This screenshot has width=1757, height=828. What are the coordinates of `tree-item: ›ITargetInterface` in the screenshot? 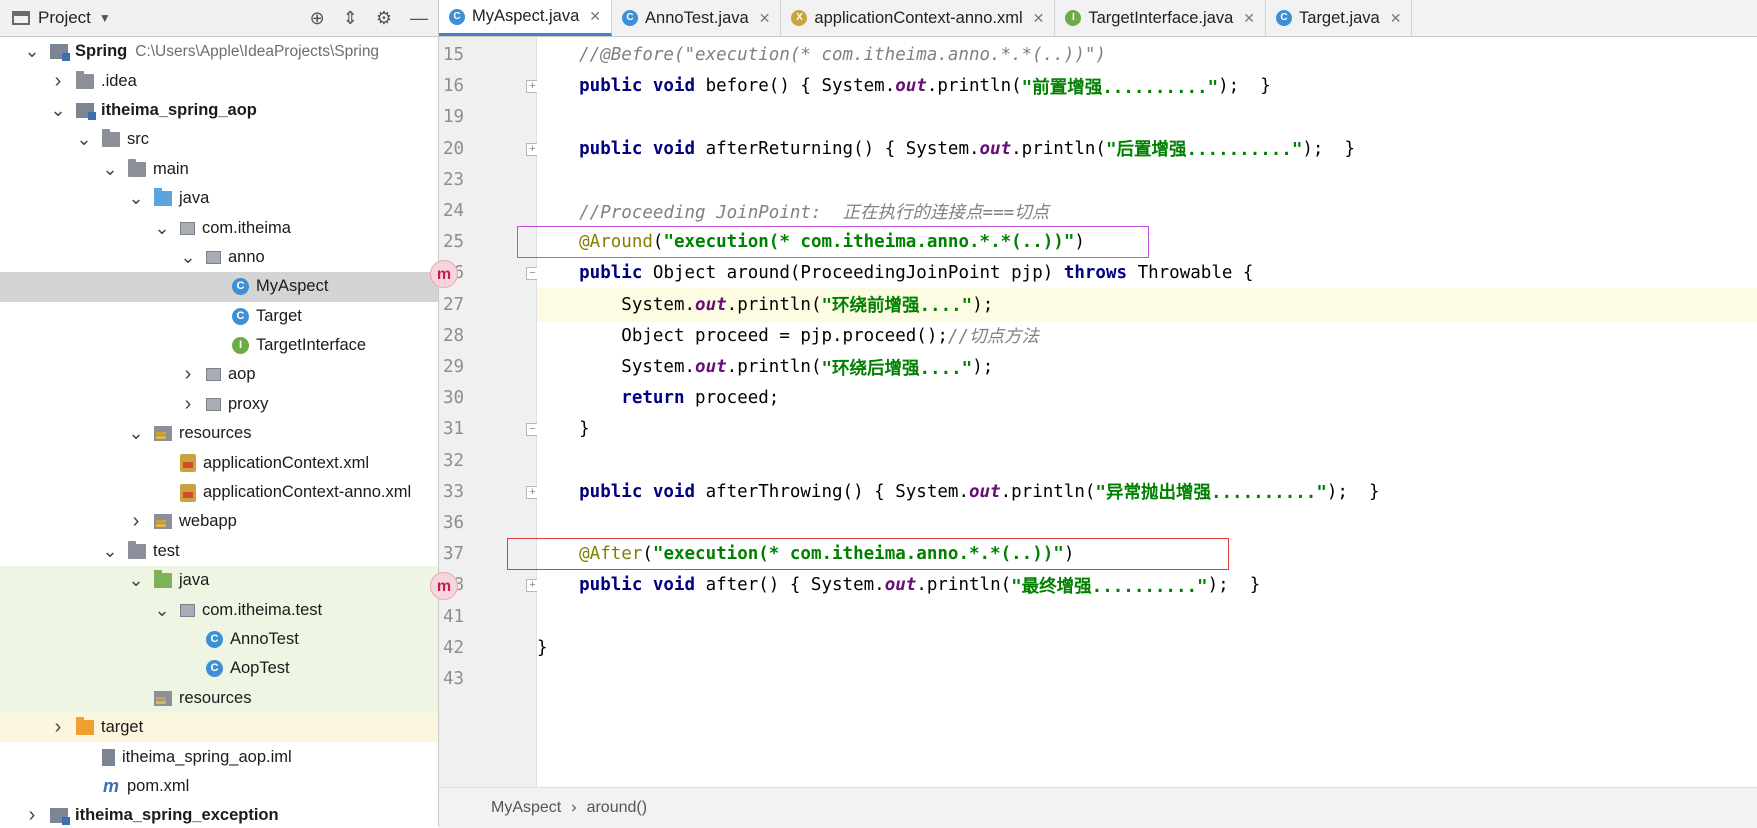 It's located at (219, 345).